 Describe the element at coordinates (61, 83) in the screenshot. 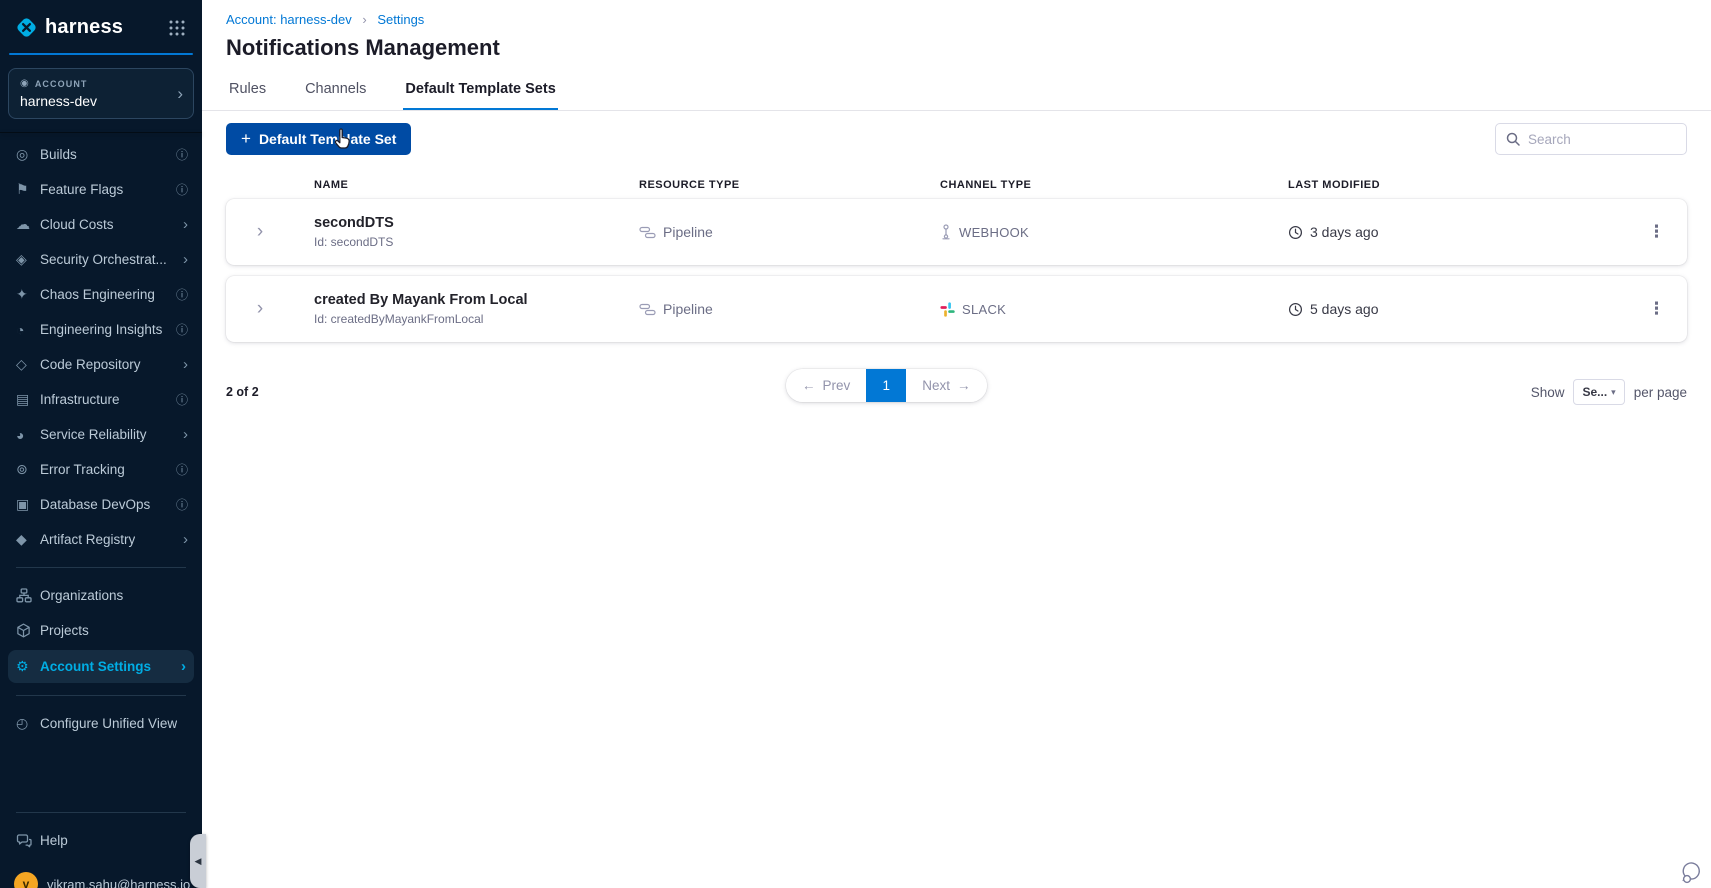

I see `account-label: ACCOUNT` at that location.